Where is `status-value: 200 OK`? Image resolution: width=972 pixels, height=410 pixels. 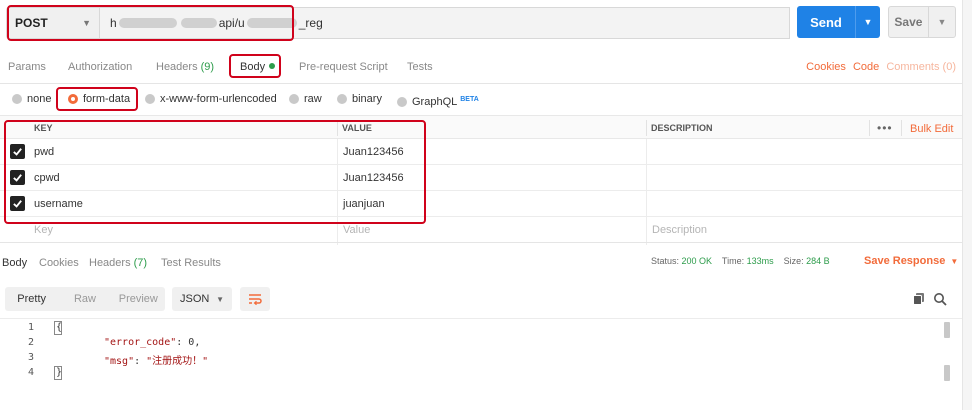
status-value: 200 OK is located at coordinates (697, 261).